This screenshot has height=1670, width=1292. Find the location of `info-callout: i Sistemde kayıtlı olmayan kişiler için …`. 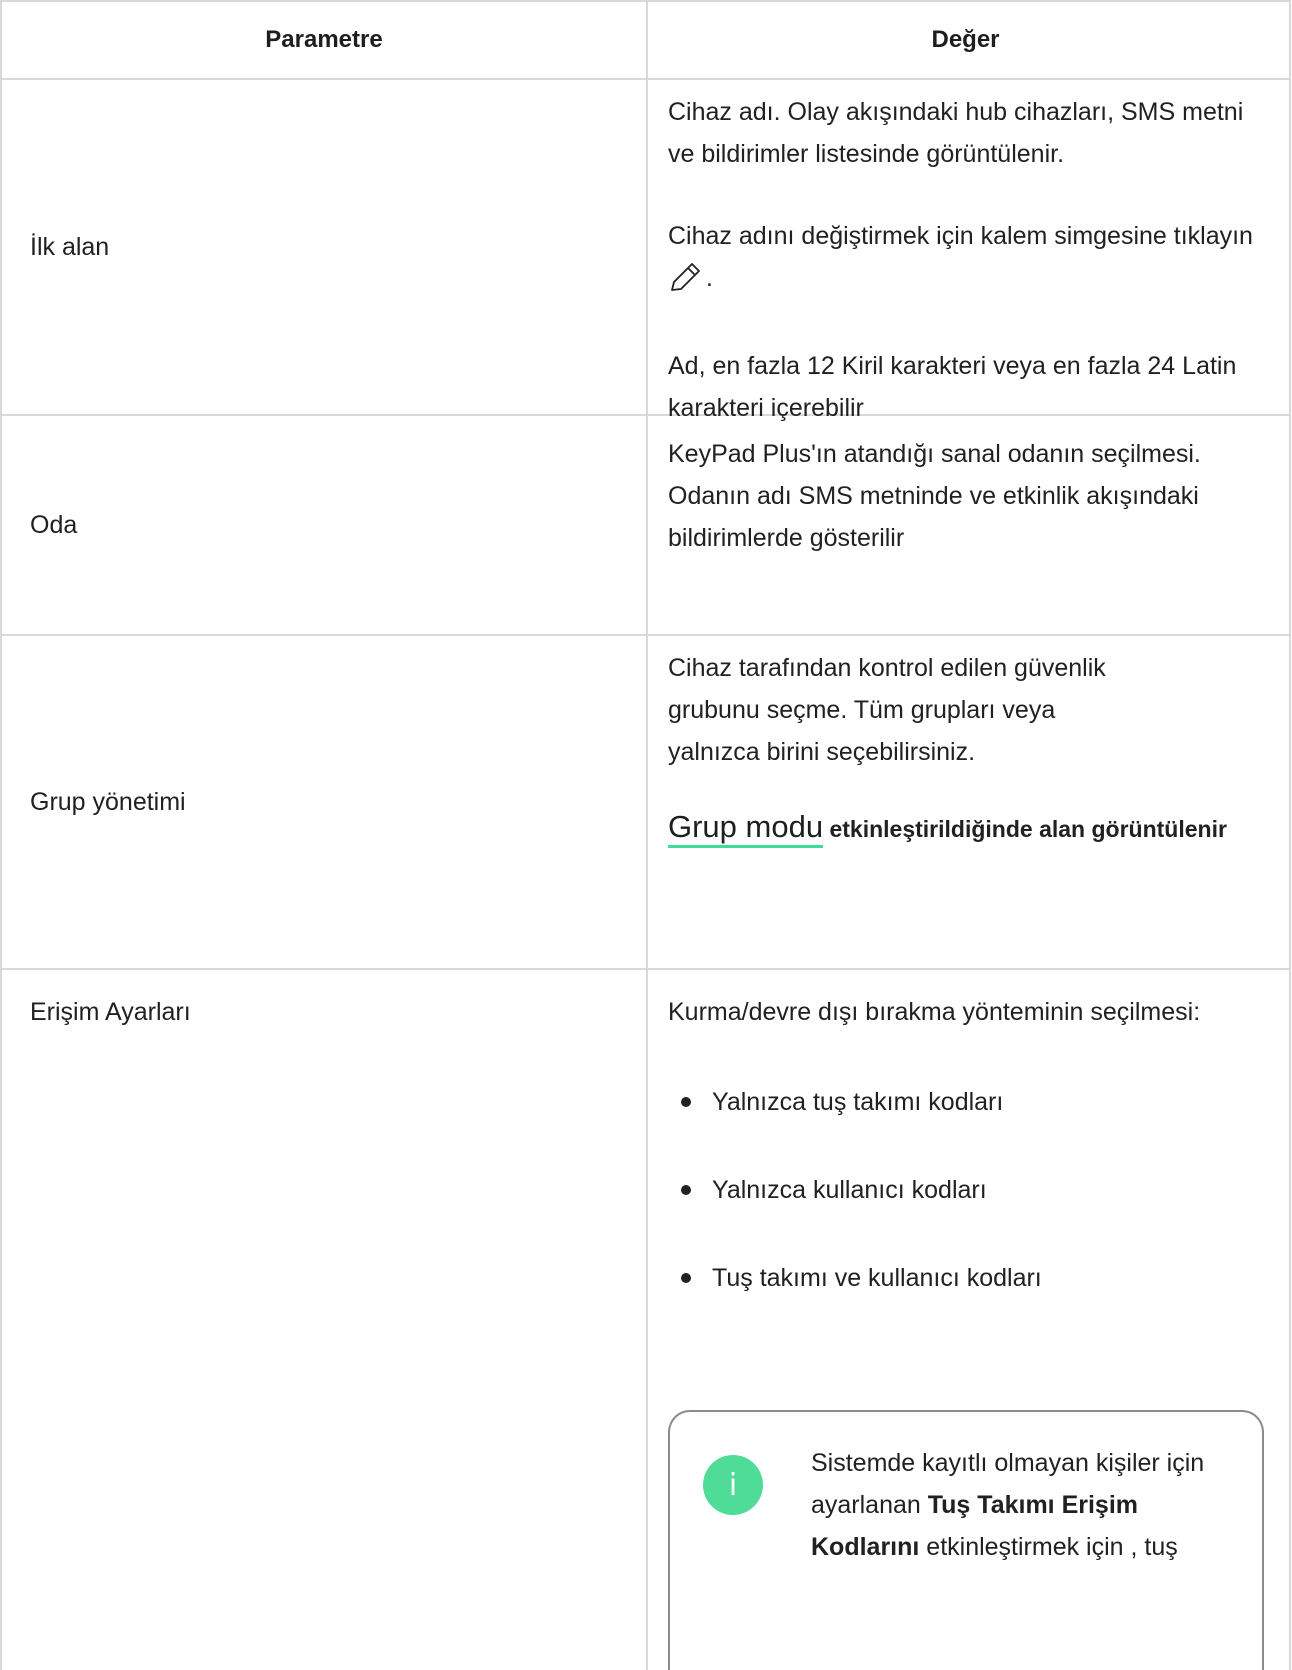

info-callout: i Sistemde kayıtlı olmayan kişiler için … is located at coordinates (966, 1540).